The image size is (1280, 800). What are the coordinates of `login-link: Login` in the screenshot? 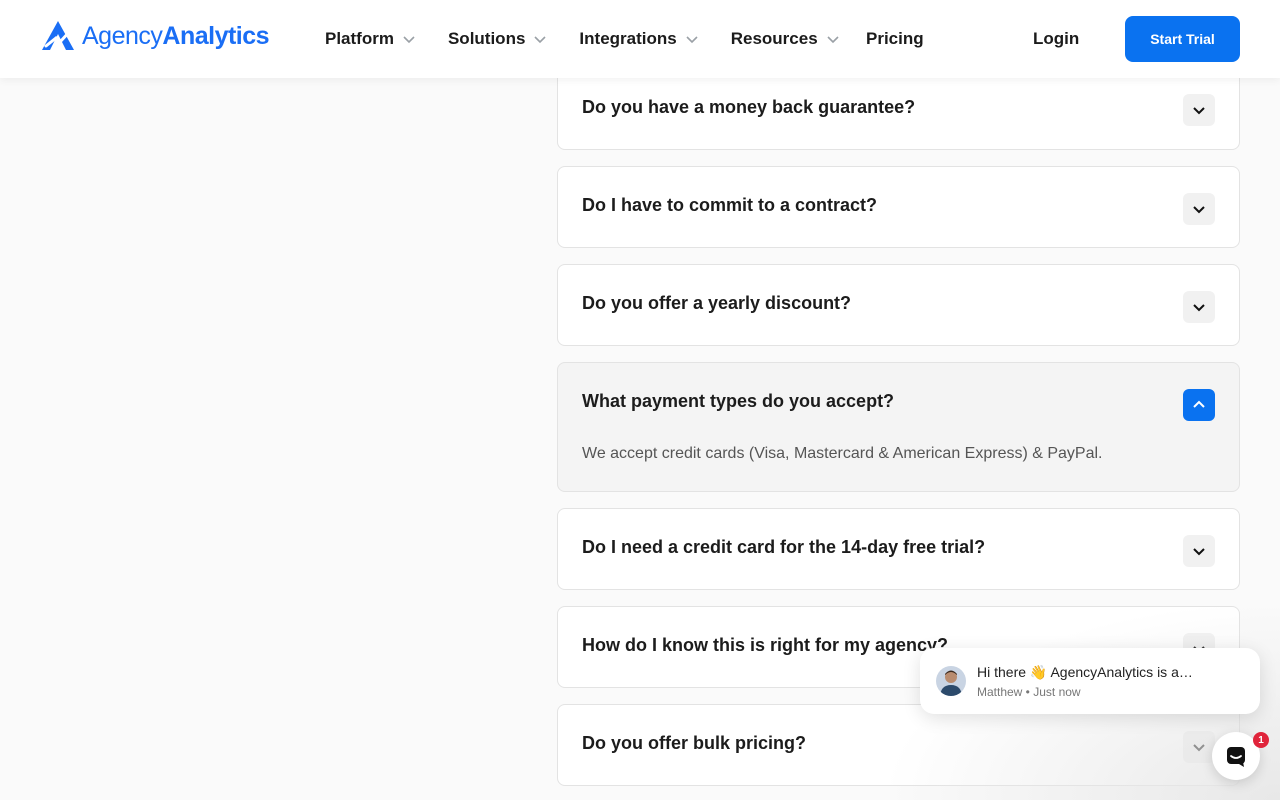 It's located at (1056, 39).